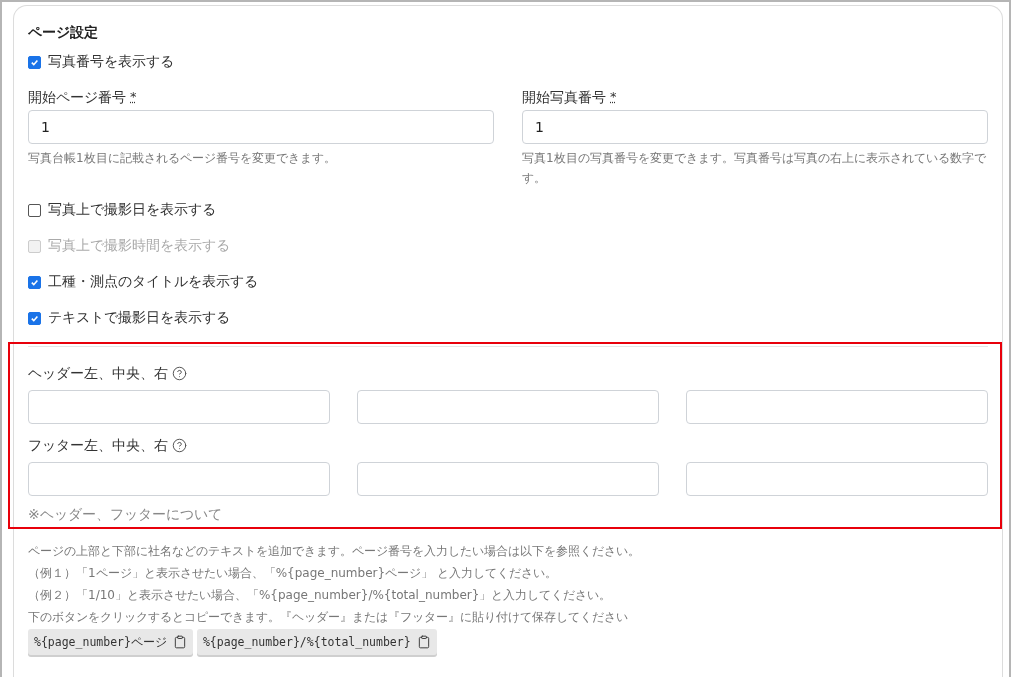 This screenshot has height=677, width=1011. Describe the element at coordinates (139, 318) in the screenshot. I see `checkbox-label: テキストで撮影日を表示する` at that location.